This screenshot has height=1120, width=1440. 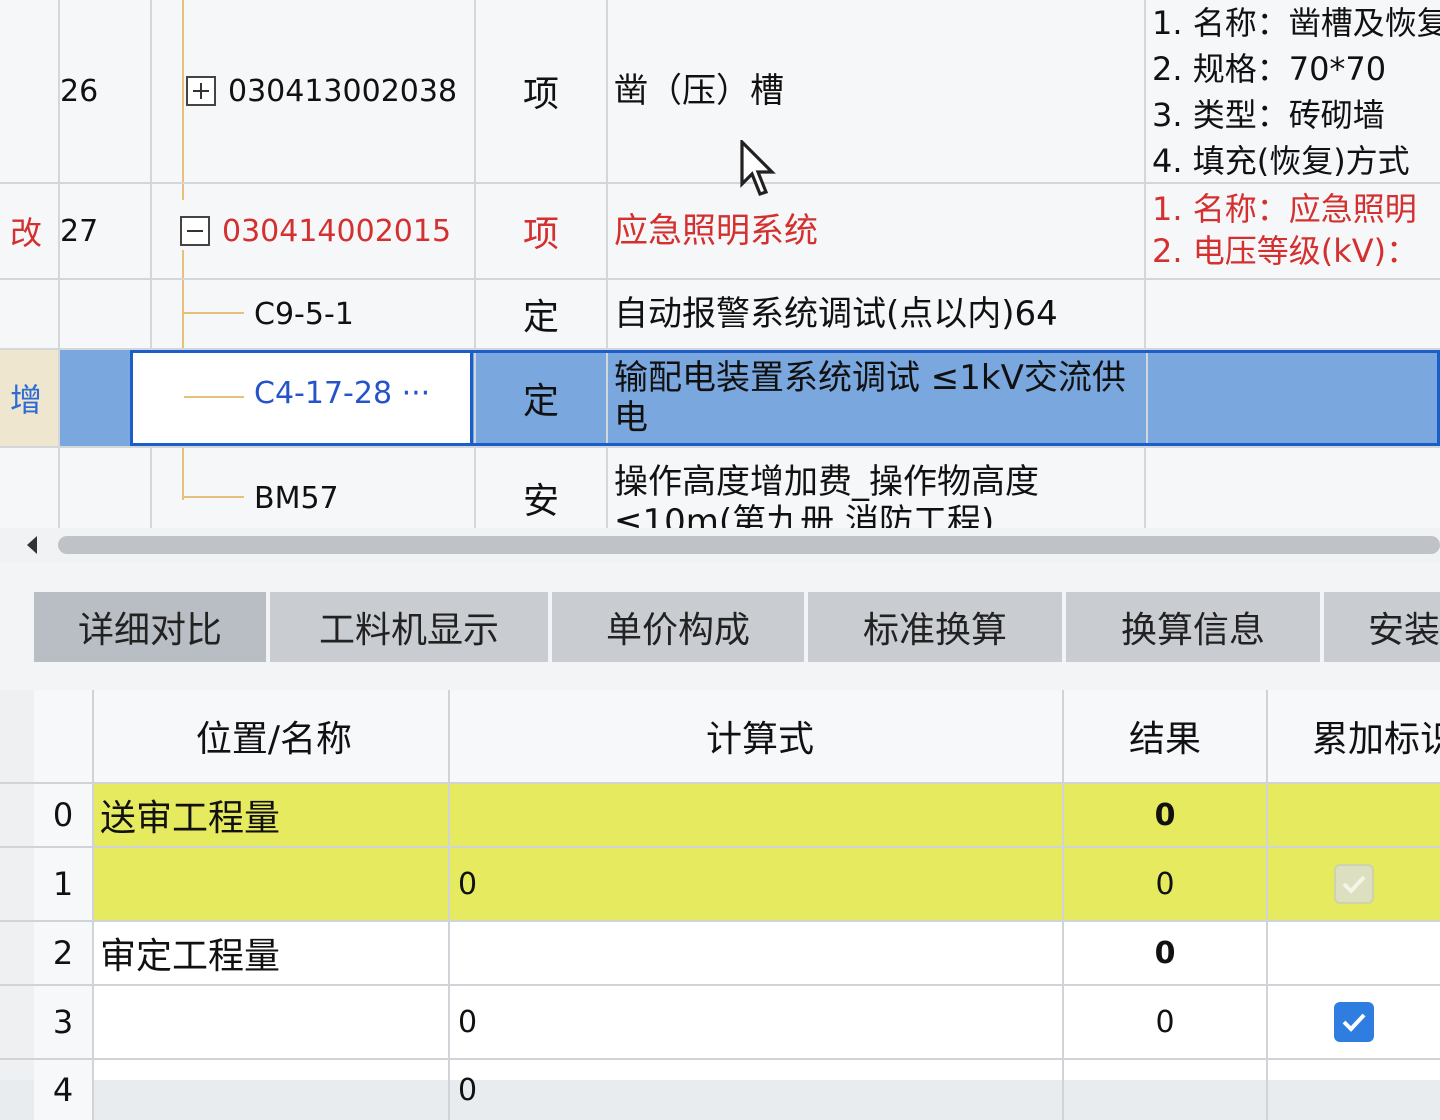 What do you see at coordinates (758, 168) in the screenshot?
I see `mouse-pointer-icon` at bounding box center [758, 168].